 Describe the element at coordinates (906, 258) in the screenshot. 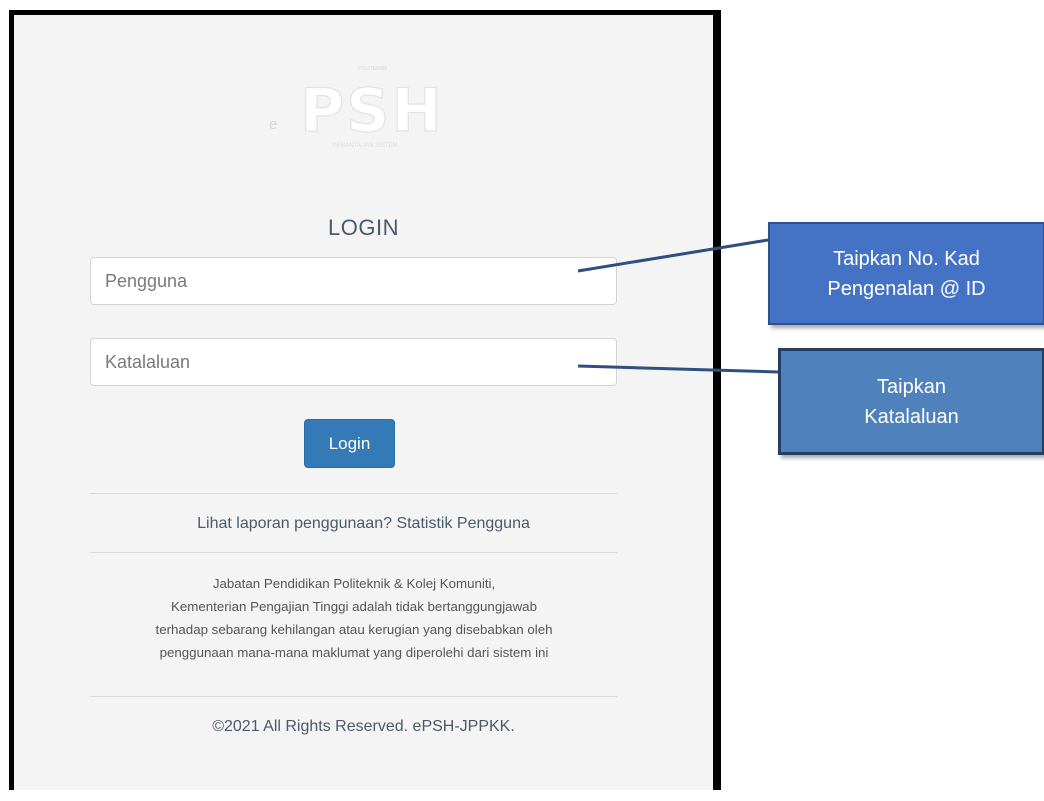

I see `callout-line: Taipkan No. Kad` at that location.